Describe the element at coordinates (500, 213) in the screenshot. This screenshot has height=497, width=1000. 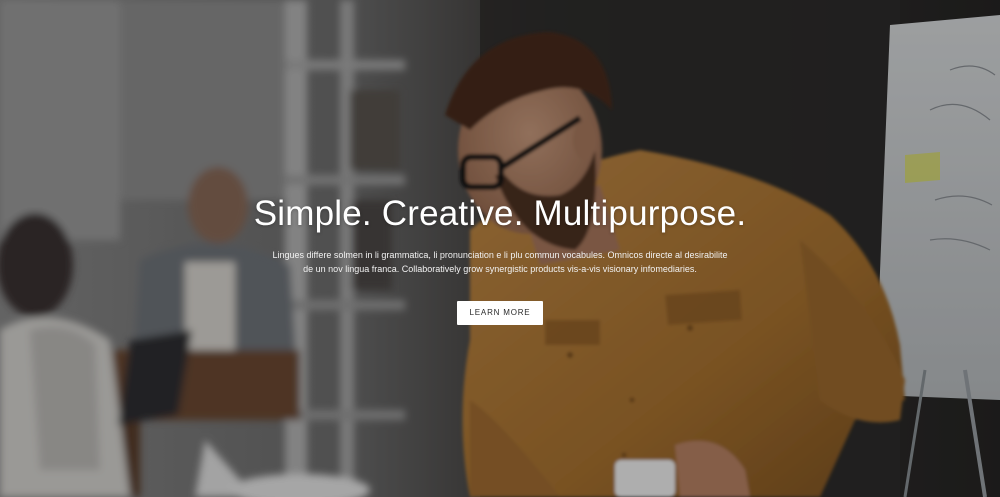
I see `hero-title: Simple. Creative. Multipurpose.` at that location.